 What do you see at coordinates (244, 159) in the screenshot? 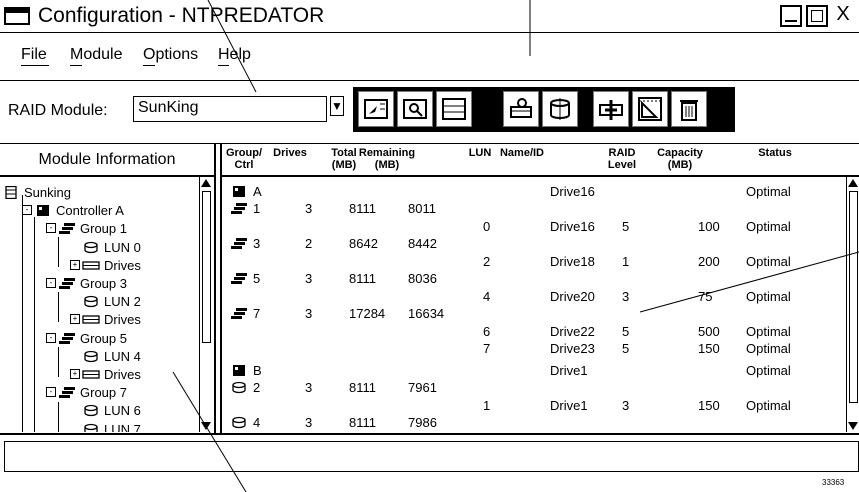
I see `column-header: Group/ Ctrl` at bounding box center [244, 159].